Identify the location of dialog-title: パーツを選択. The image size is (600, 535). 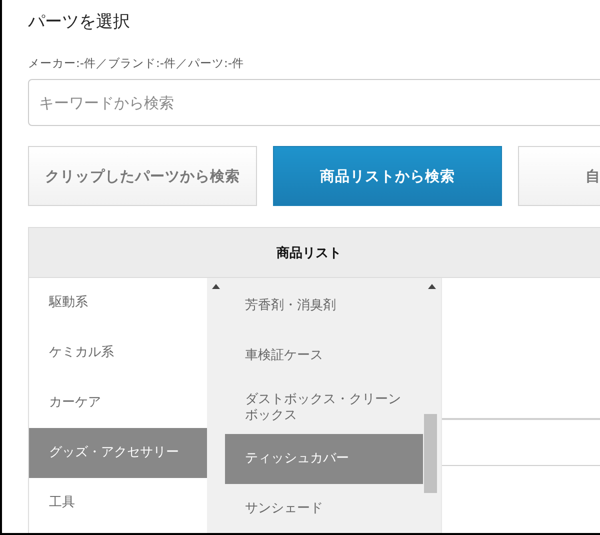
(79, 22).